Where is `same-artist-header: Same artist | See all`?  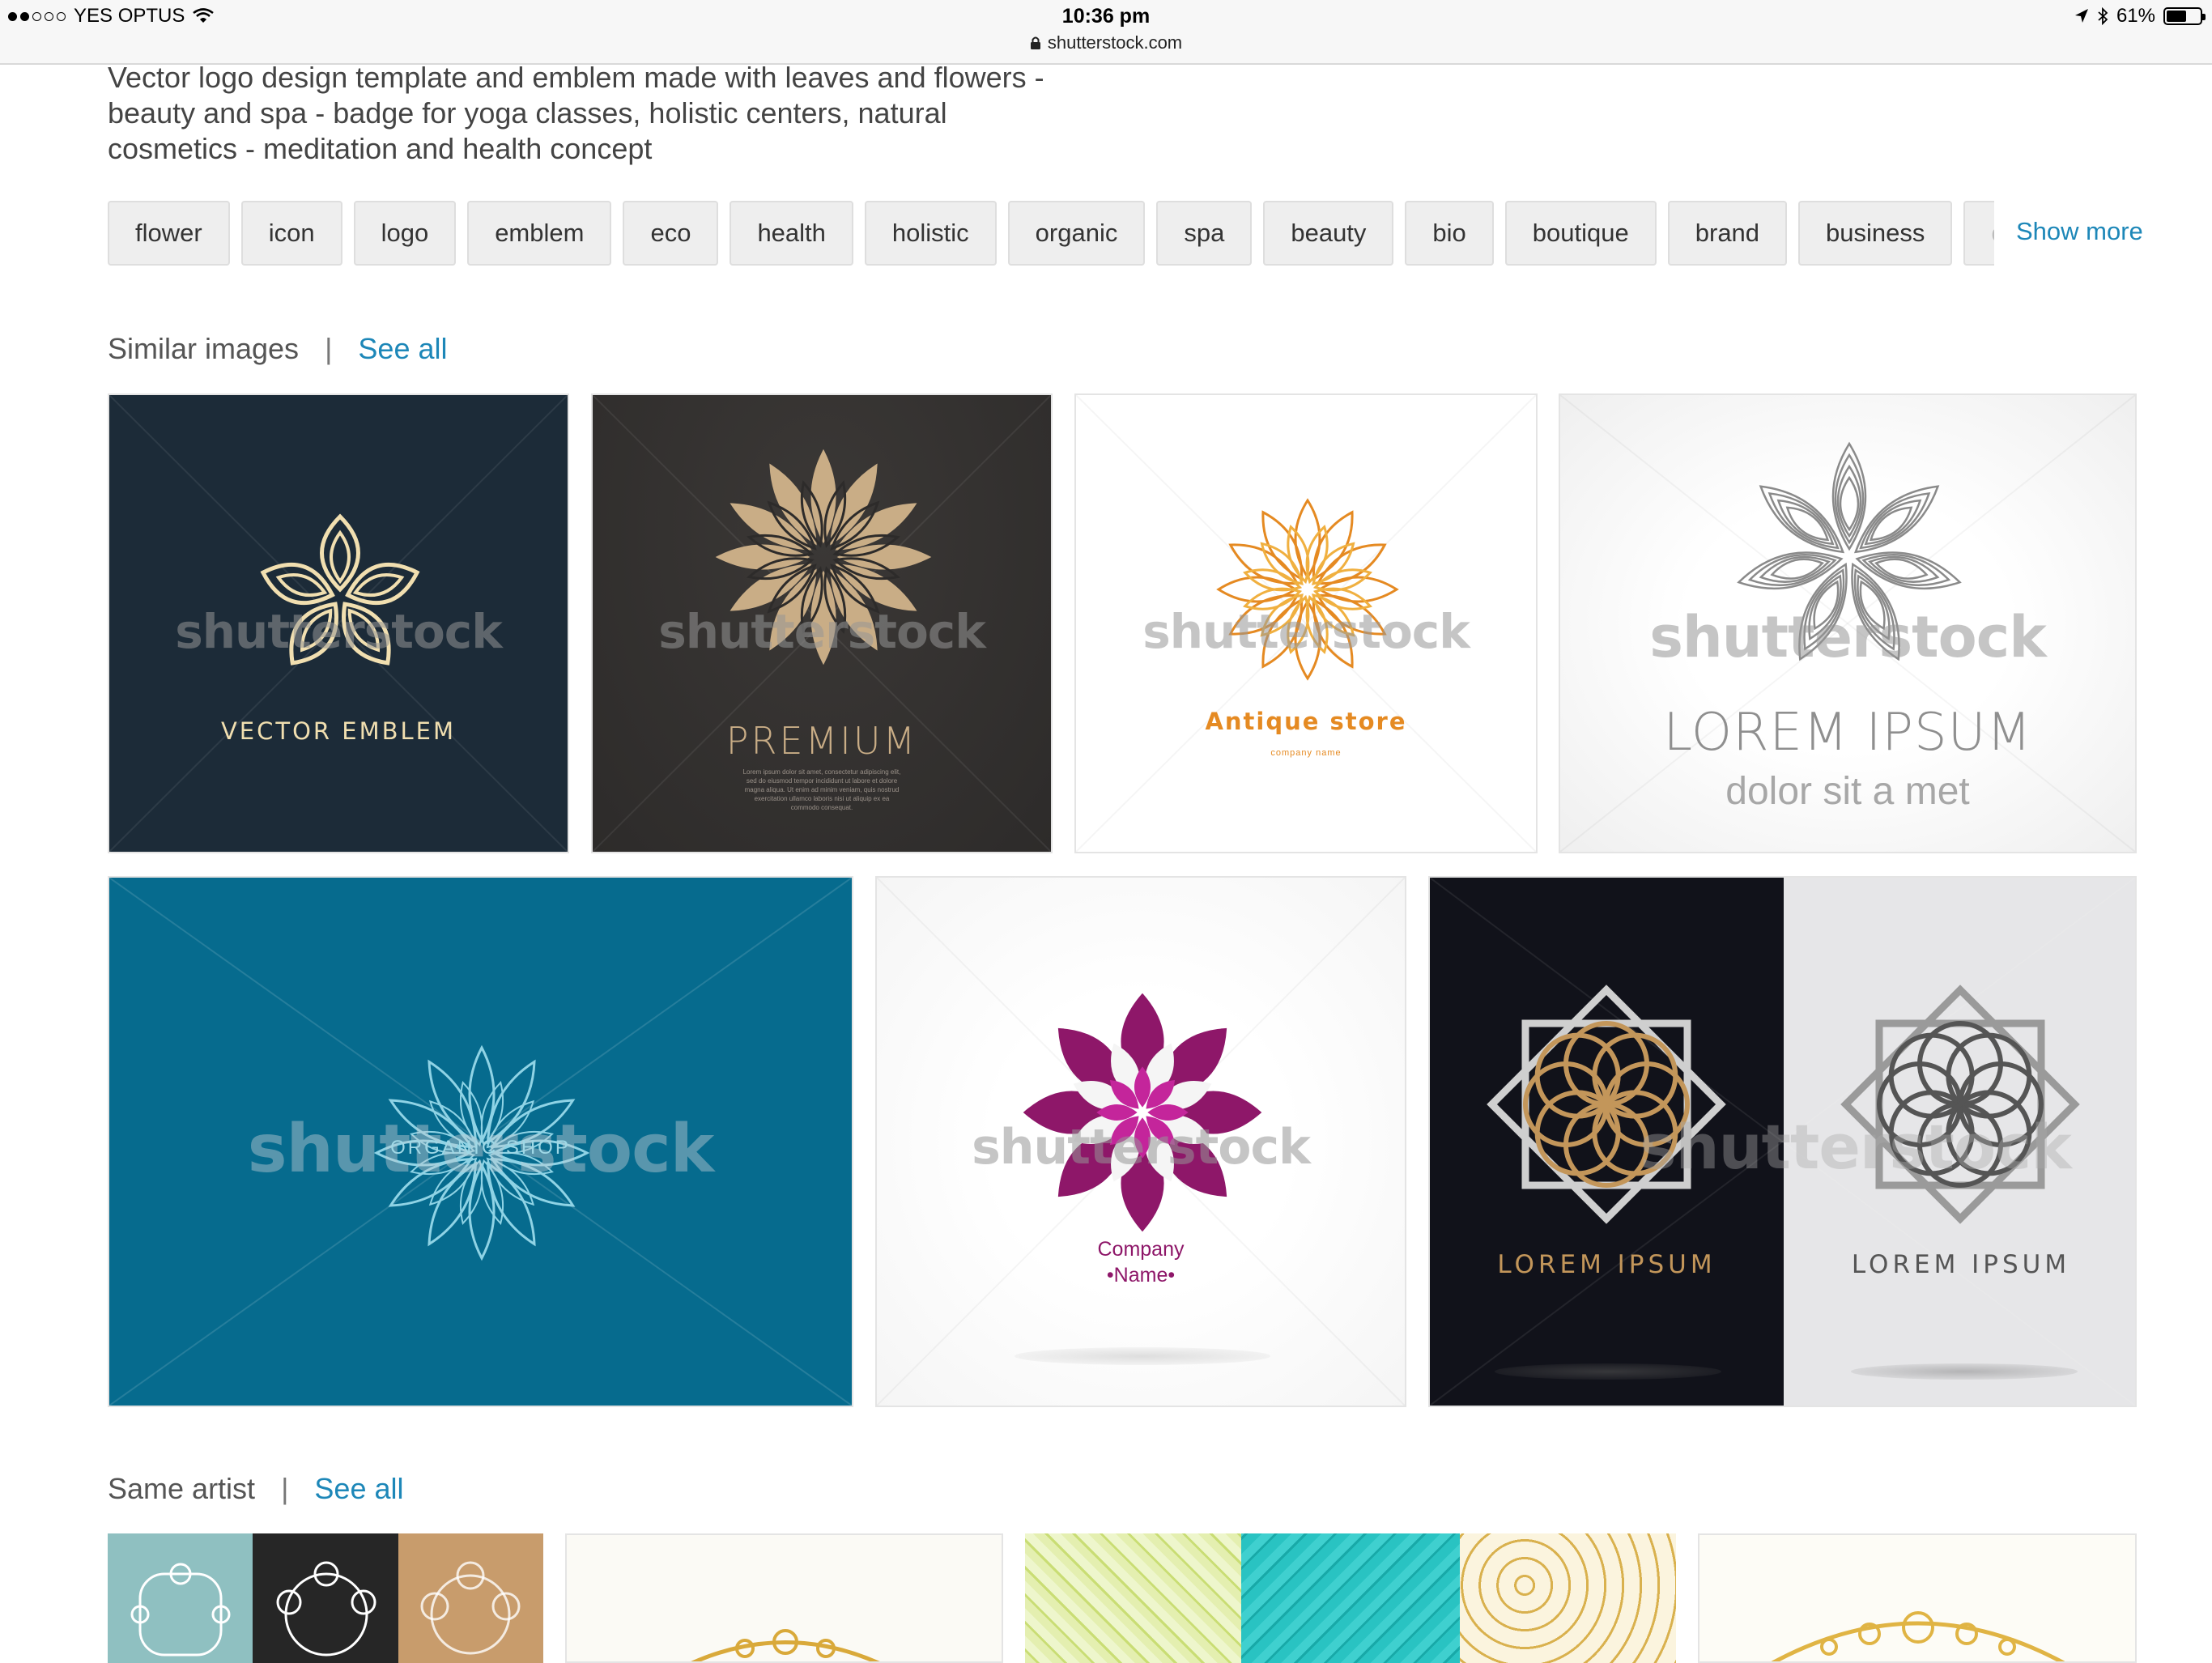 same-artist-header: Same artist | See all is located at coordinates (256, 1489).